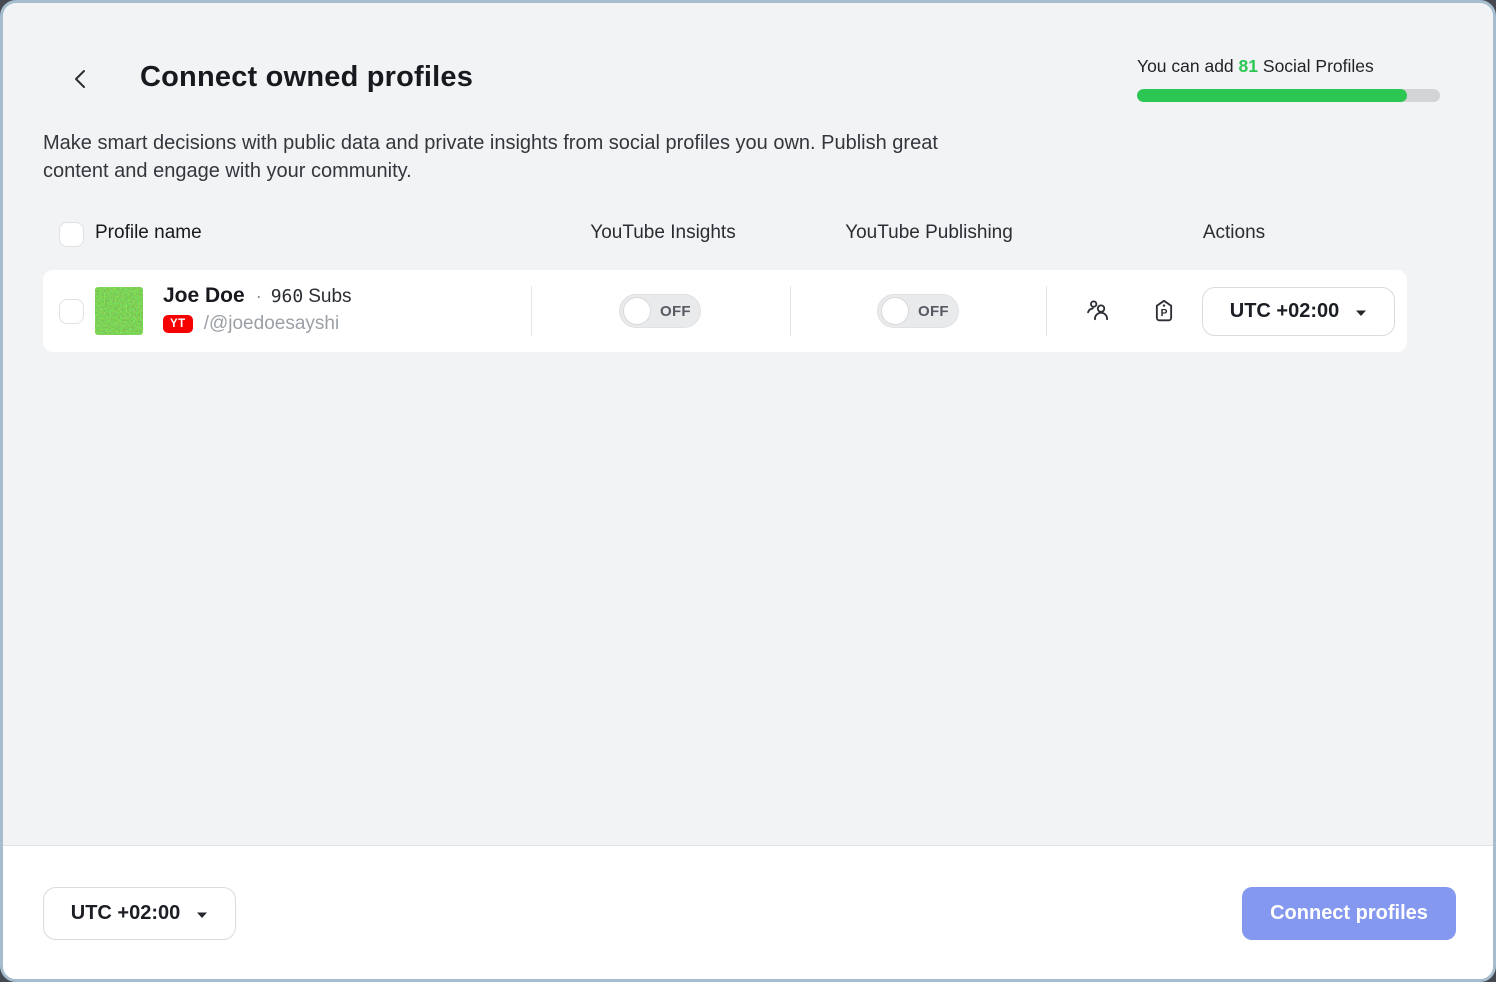 The height and width of the screenshot is (982, 1496). I want to click on footer-timezone-dropdown: UTC +02:00, so click(139, 913).